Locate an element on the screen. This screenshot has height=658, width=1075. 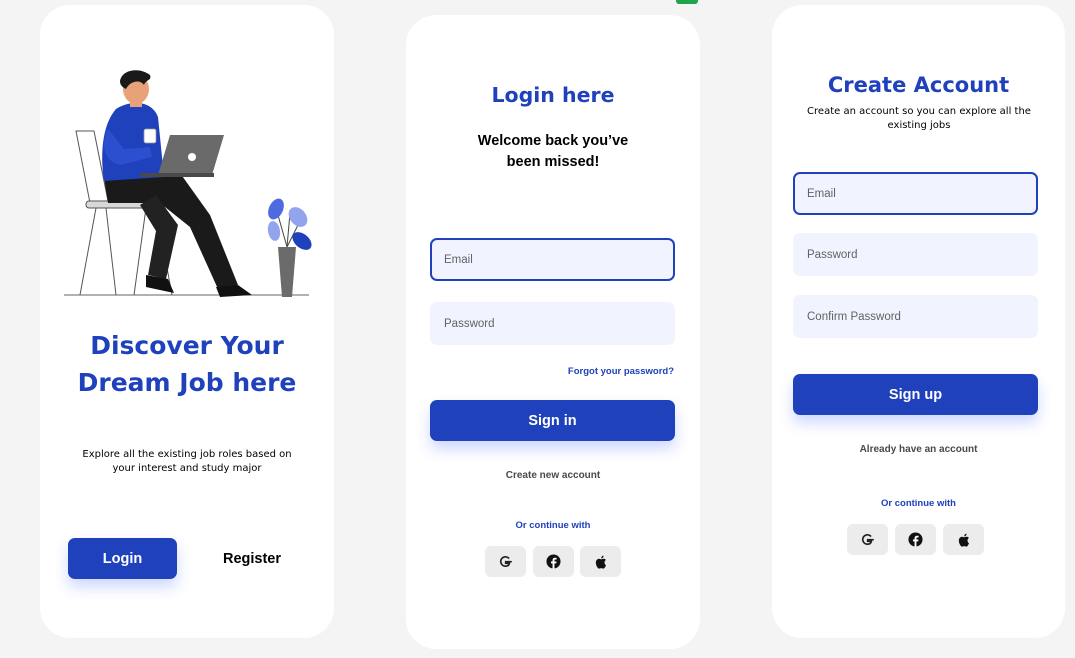
hero-title: Discover Your Dream Job here is located at coordinates (187, 364).